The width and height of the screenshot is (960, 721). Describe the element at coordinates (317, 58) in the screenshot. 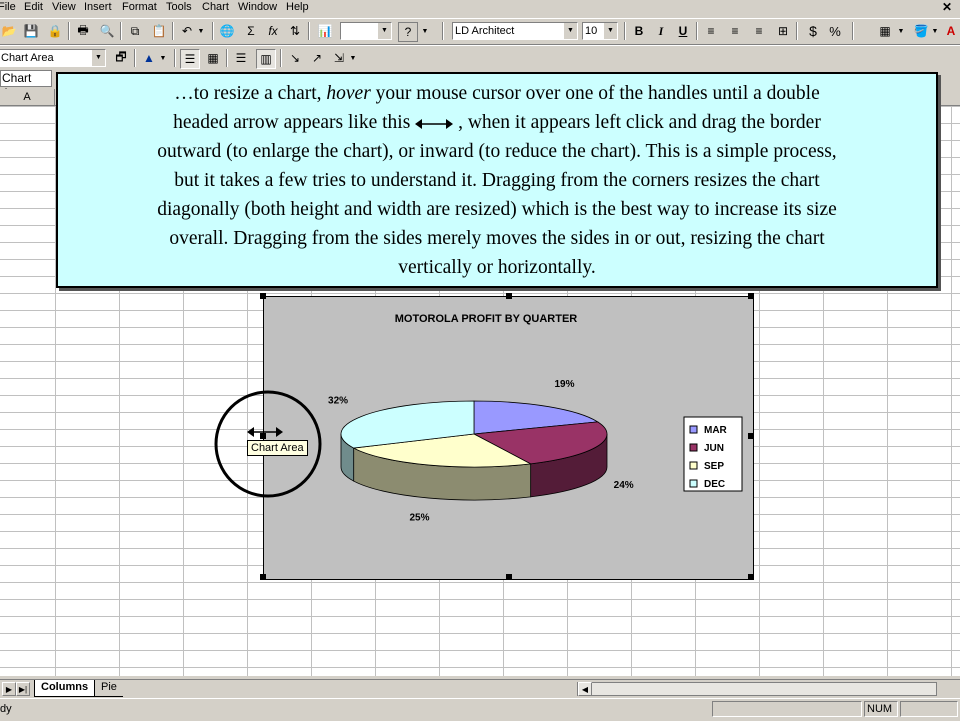

I see `angle-text-up-icon: ↗` at that location.